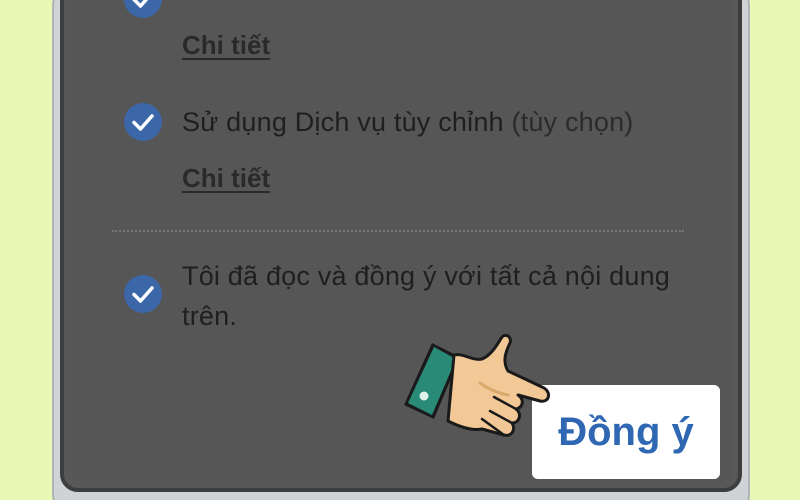 The image size is (800, 500). I want to click on custom-service-text: Sử dụng Dịch vụ tùy chỉnh, so click(343, 122).